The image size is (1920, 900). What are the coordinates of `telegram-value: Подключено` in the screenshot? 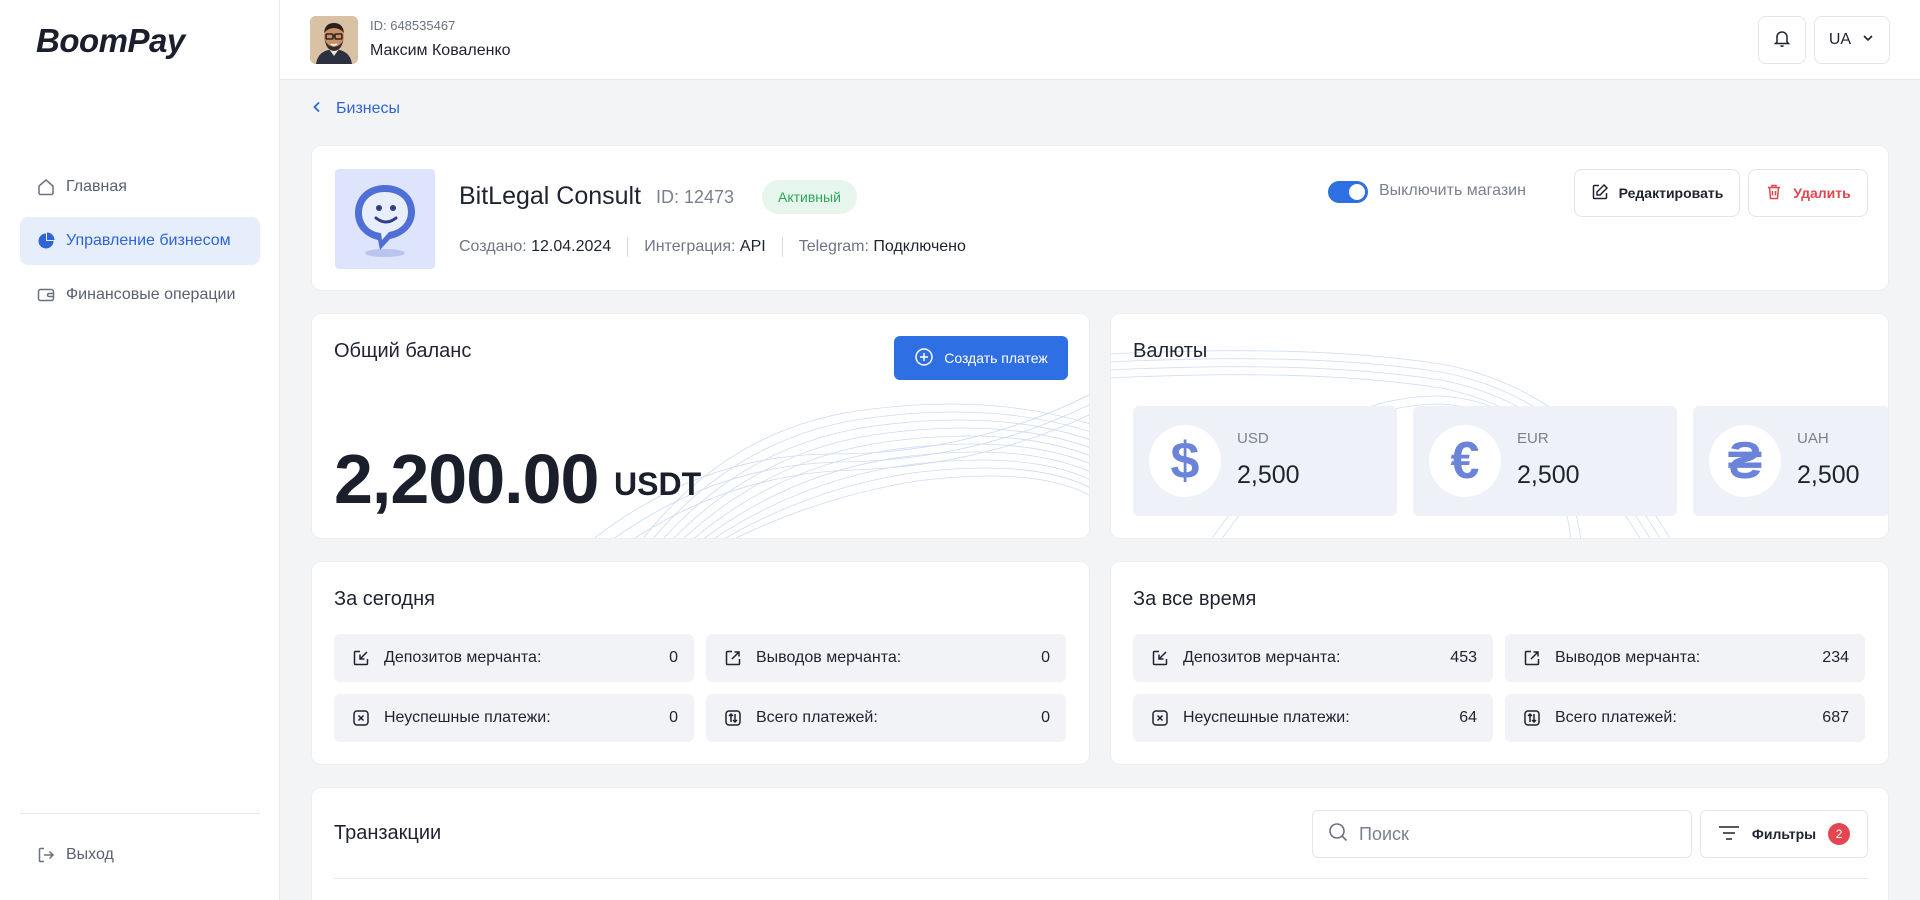 It's located at (919, 246).